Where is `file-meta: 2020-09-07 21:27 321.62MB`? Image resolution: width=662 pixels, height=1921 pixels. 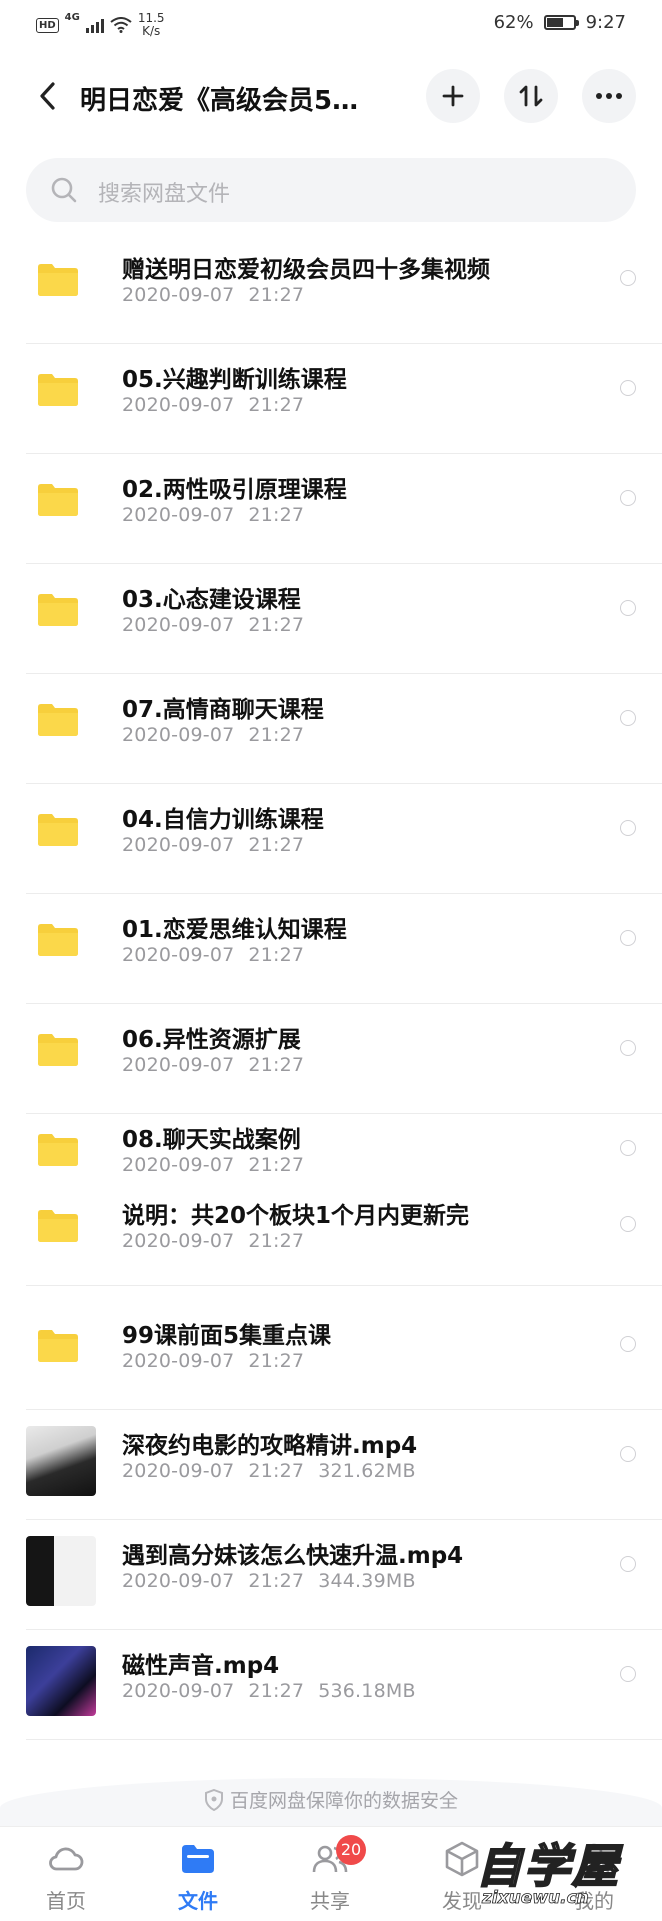
file-meta: 2020-09-07 21:27 321.62MB is located at coordinates (276, 1471).